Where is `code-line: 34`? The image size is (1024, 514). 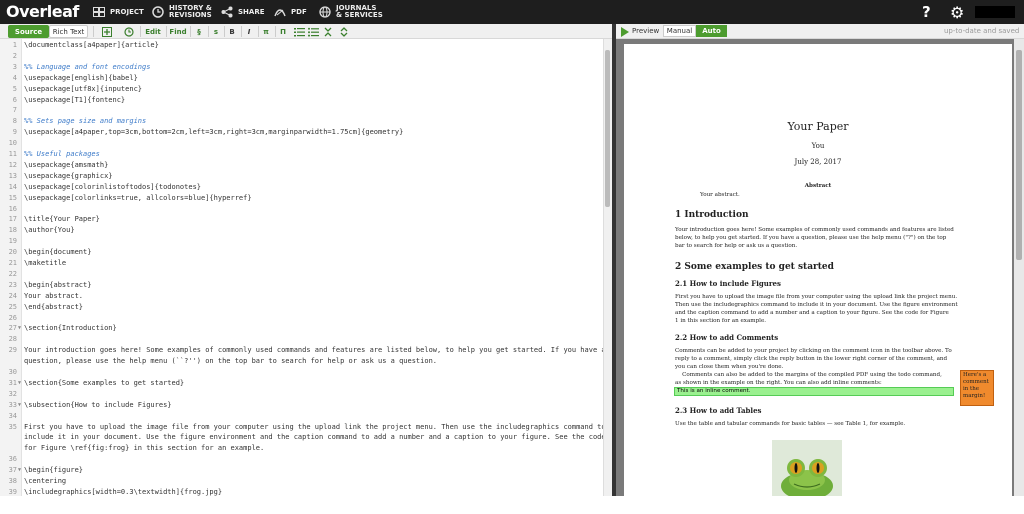
code-line: 34 is located at coordinates (301, 417).